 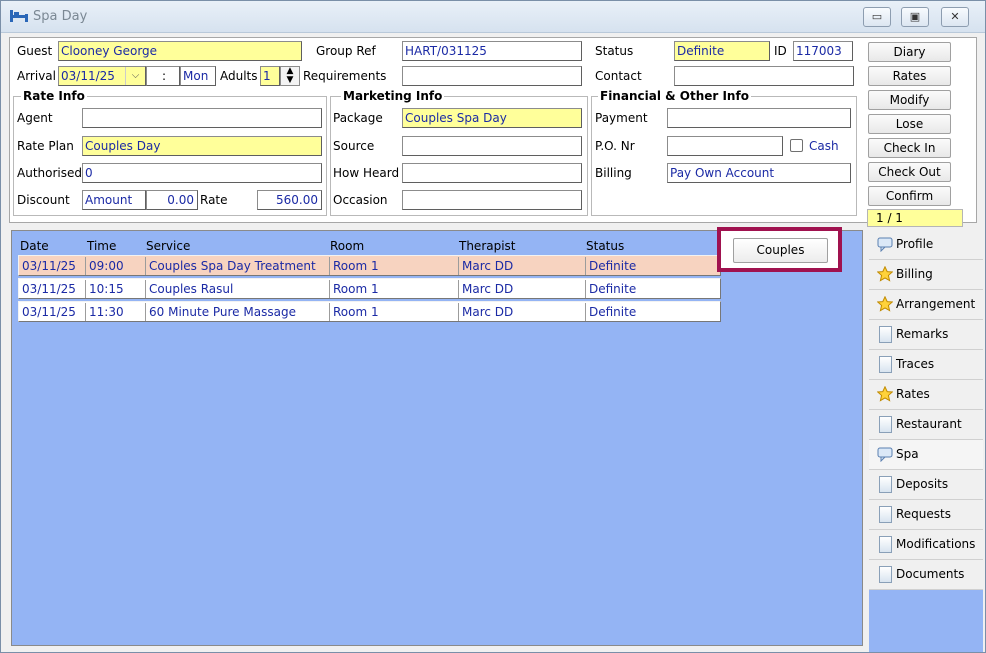 What do you see at coordinates (289, 200) in the screenshot?
I see `rate-field: 560.00` at bounding box center [289, 200].